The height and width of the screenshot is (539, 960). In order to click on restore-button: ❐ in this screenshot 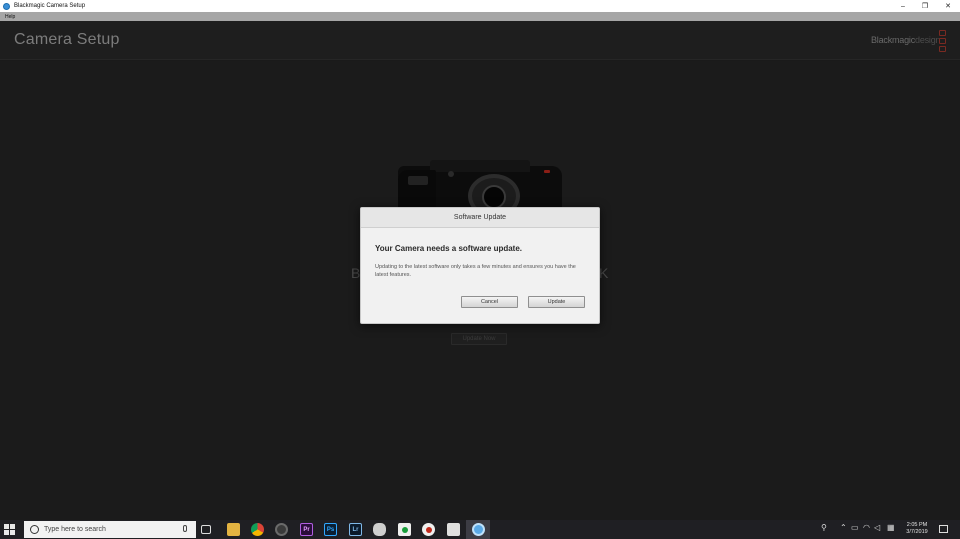, I will do `click(925, 6)`.